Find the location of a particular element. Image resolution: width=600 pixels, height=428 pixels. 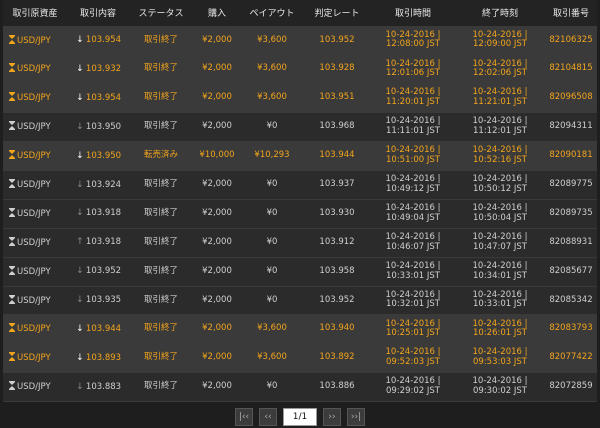

direction-cell: ↓ 103.950 is located at coordinates (98, 156).